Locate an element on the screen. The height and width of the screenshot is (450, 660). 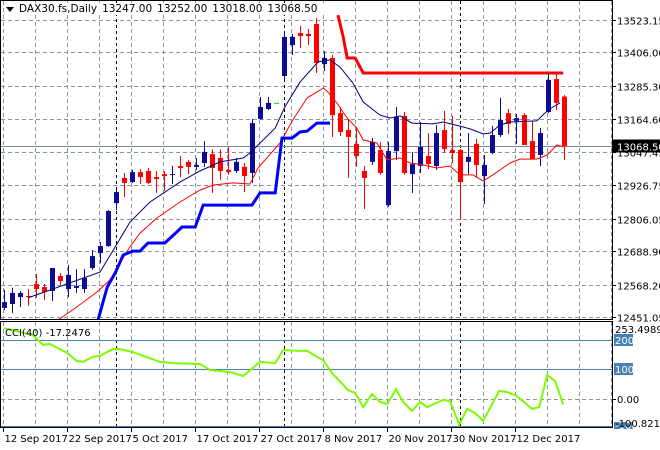
price-tick-label: 12806.05 is located at coordinates (638, 221).